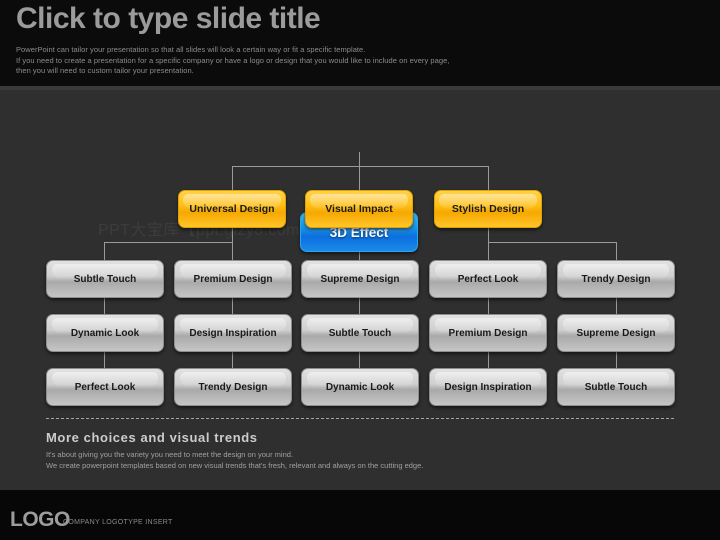 This screenshot has width=720, height=540. I want to click on connector-col5-r1r2, so click(616, 306).